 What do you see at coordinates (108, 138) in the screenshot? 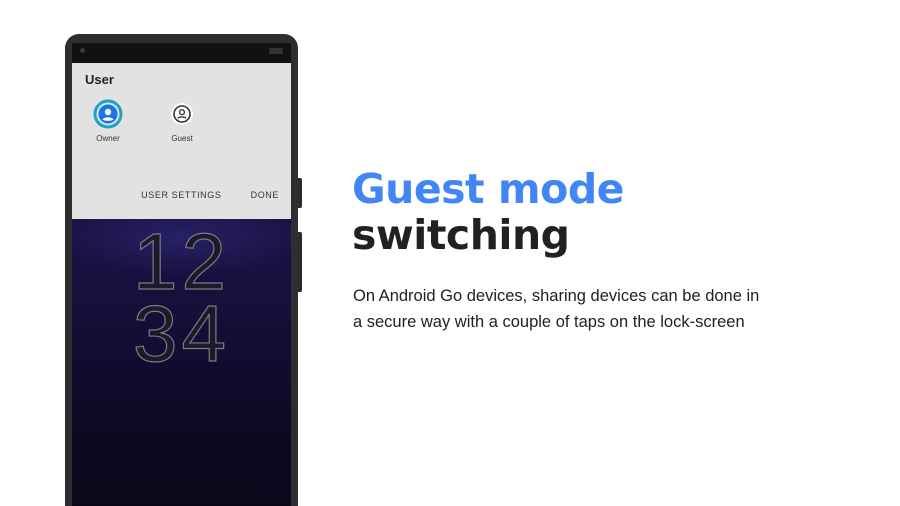
I see `owner-label: Owner` at bounding box center [108, 138].